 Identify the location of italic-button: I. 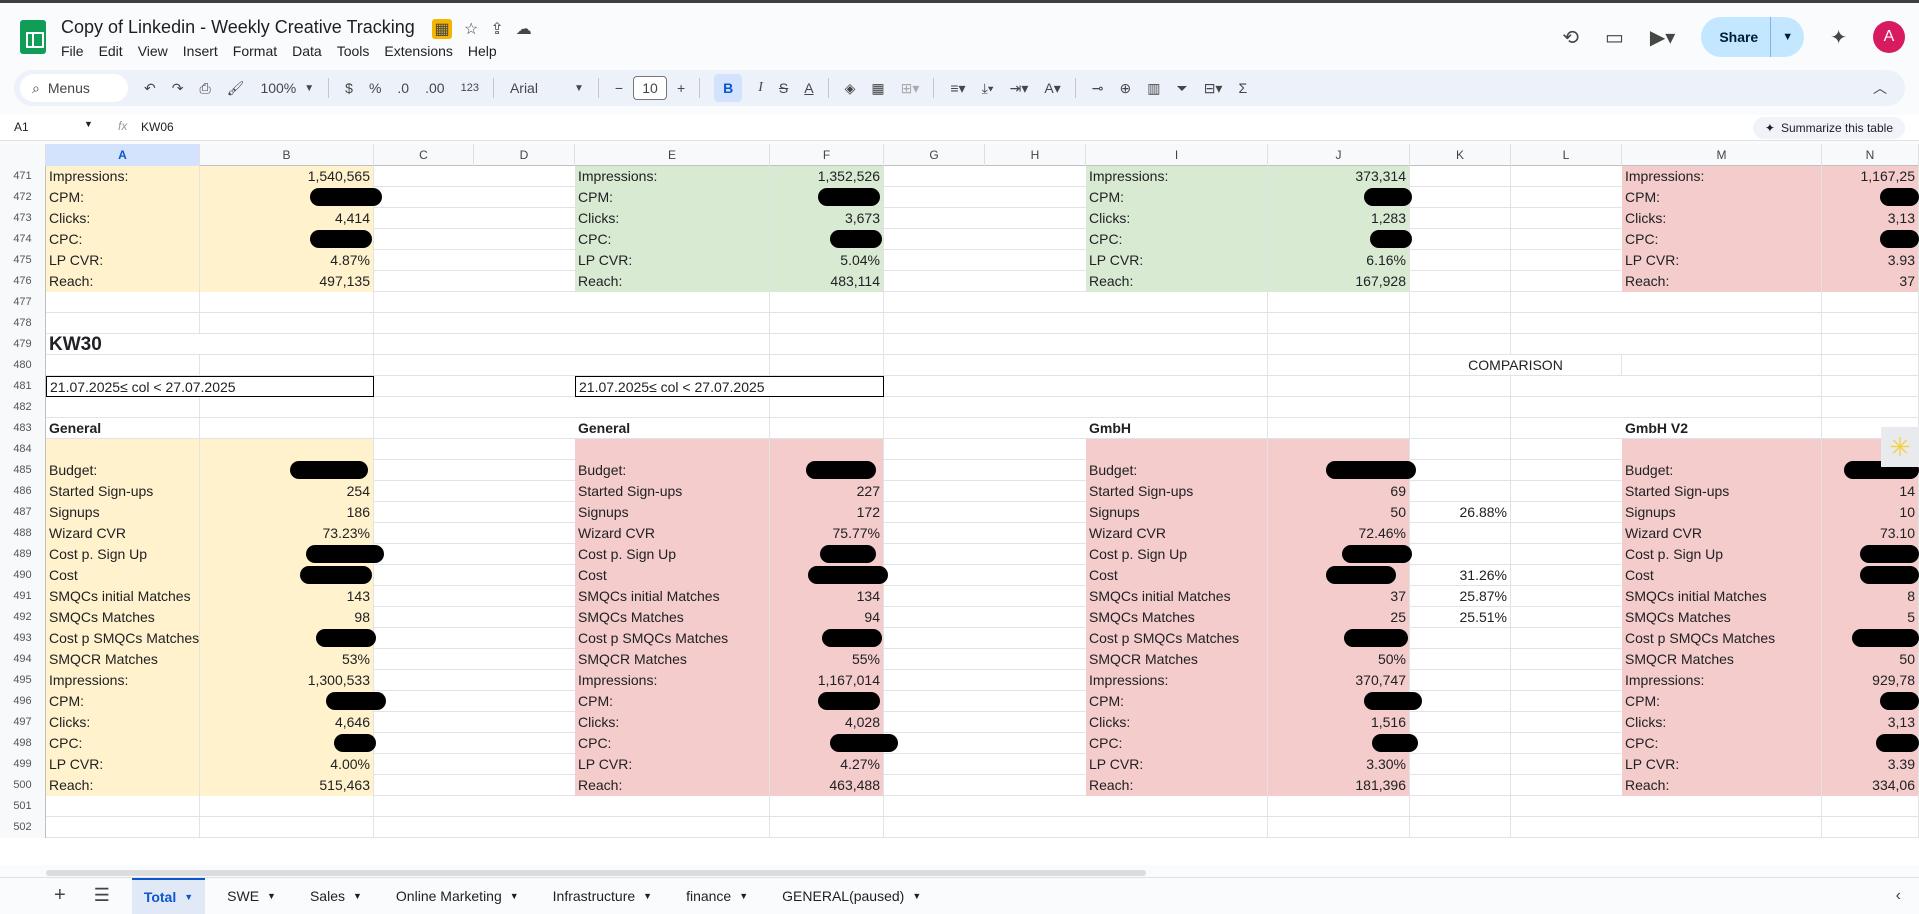
(760, 88).